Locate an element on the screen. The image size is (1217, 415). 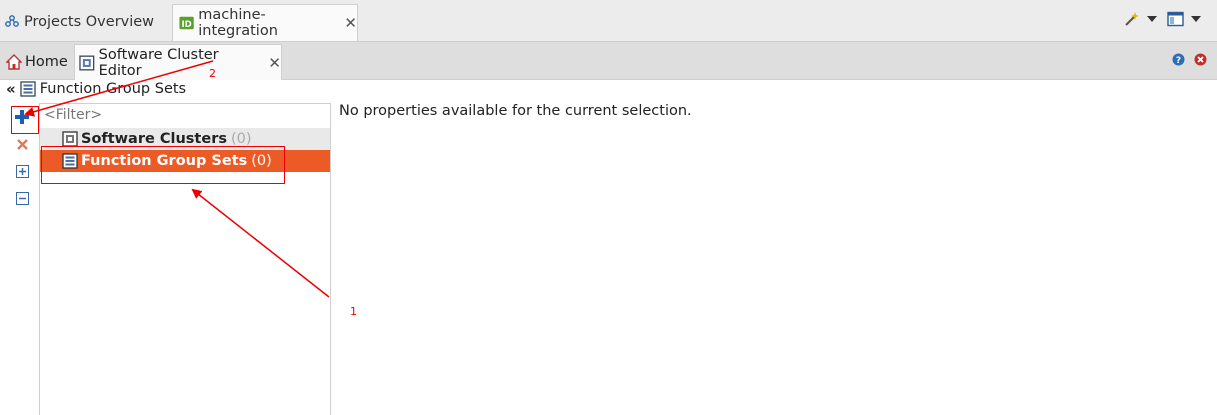
tab-machine-integration: ID machine-integration ✕ is located at coordinates (265, 22).